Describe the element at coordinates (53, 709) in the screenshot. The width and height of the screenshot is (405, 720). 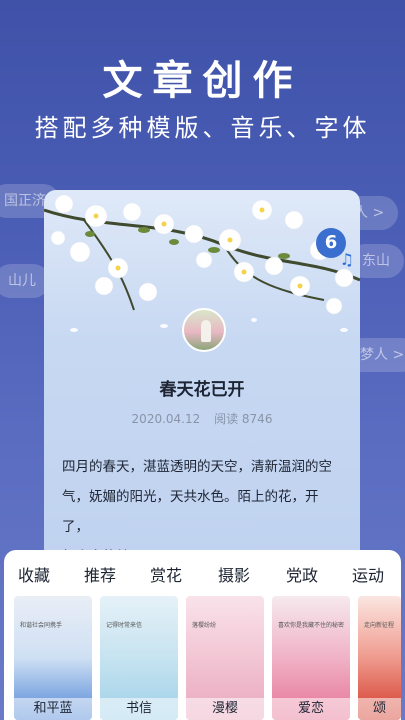
I see `template-label: 和平蓝` at that location.